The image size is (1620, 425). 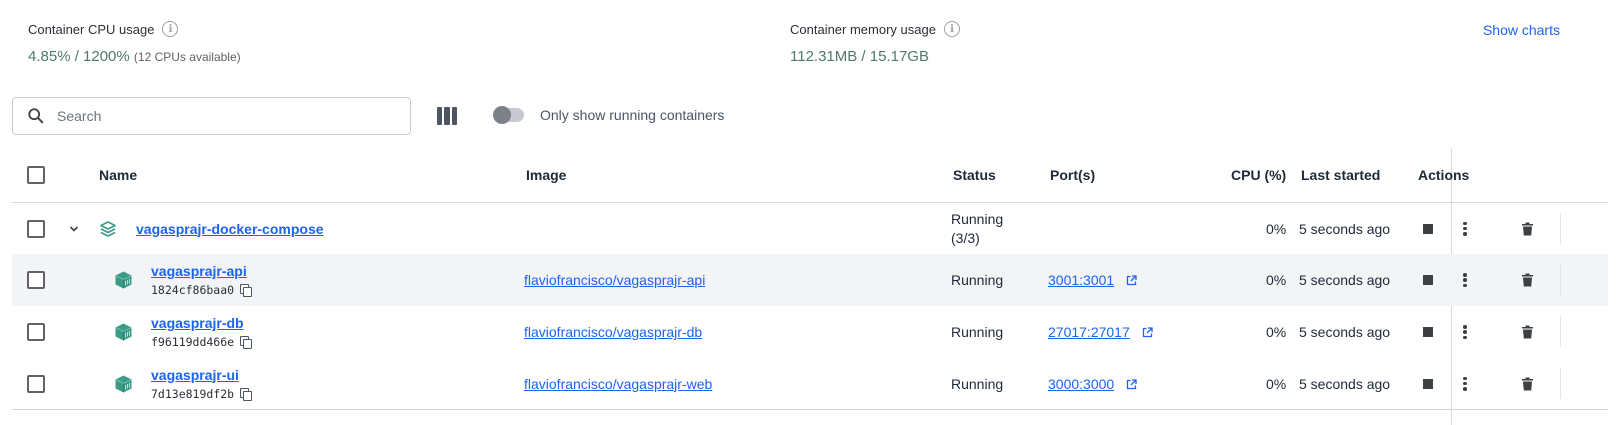 I want to click on memory-usage-label: Container memory usage, so click(x=863, y=29).